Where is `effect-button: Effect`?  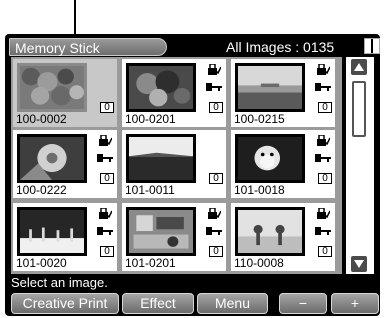 effect-button: Effect is located at coordinates (158, 303).